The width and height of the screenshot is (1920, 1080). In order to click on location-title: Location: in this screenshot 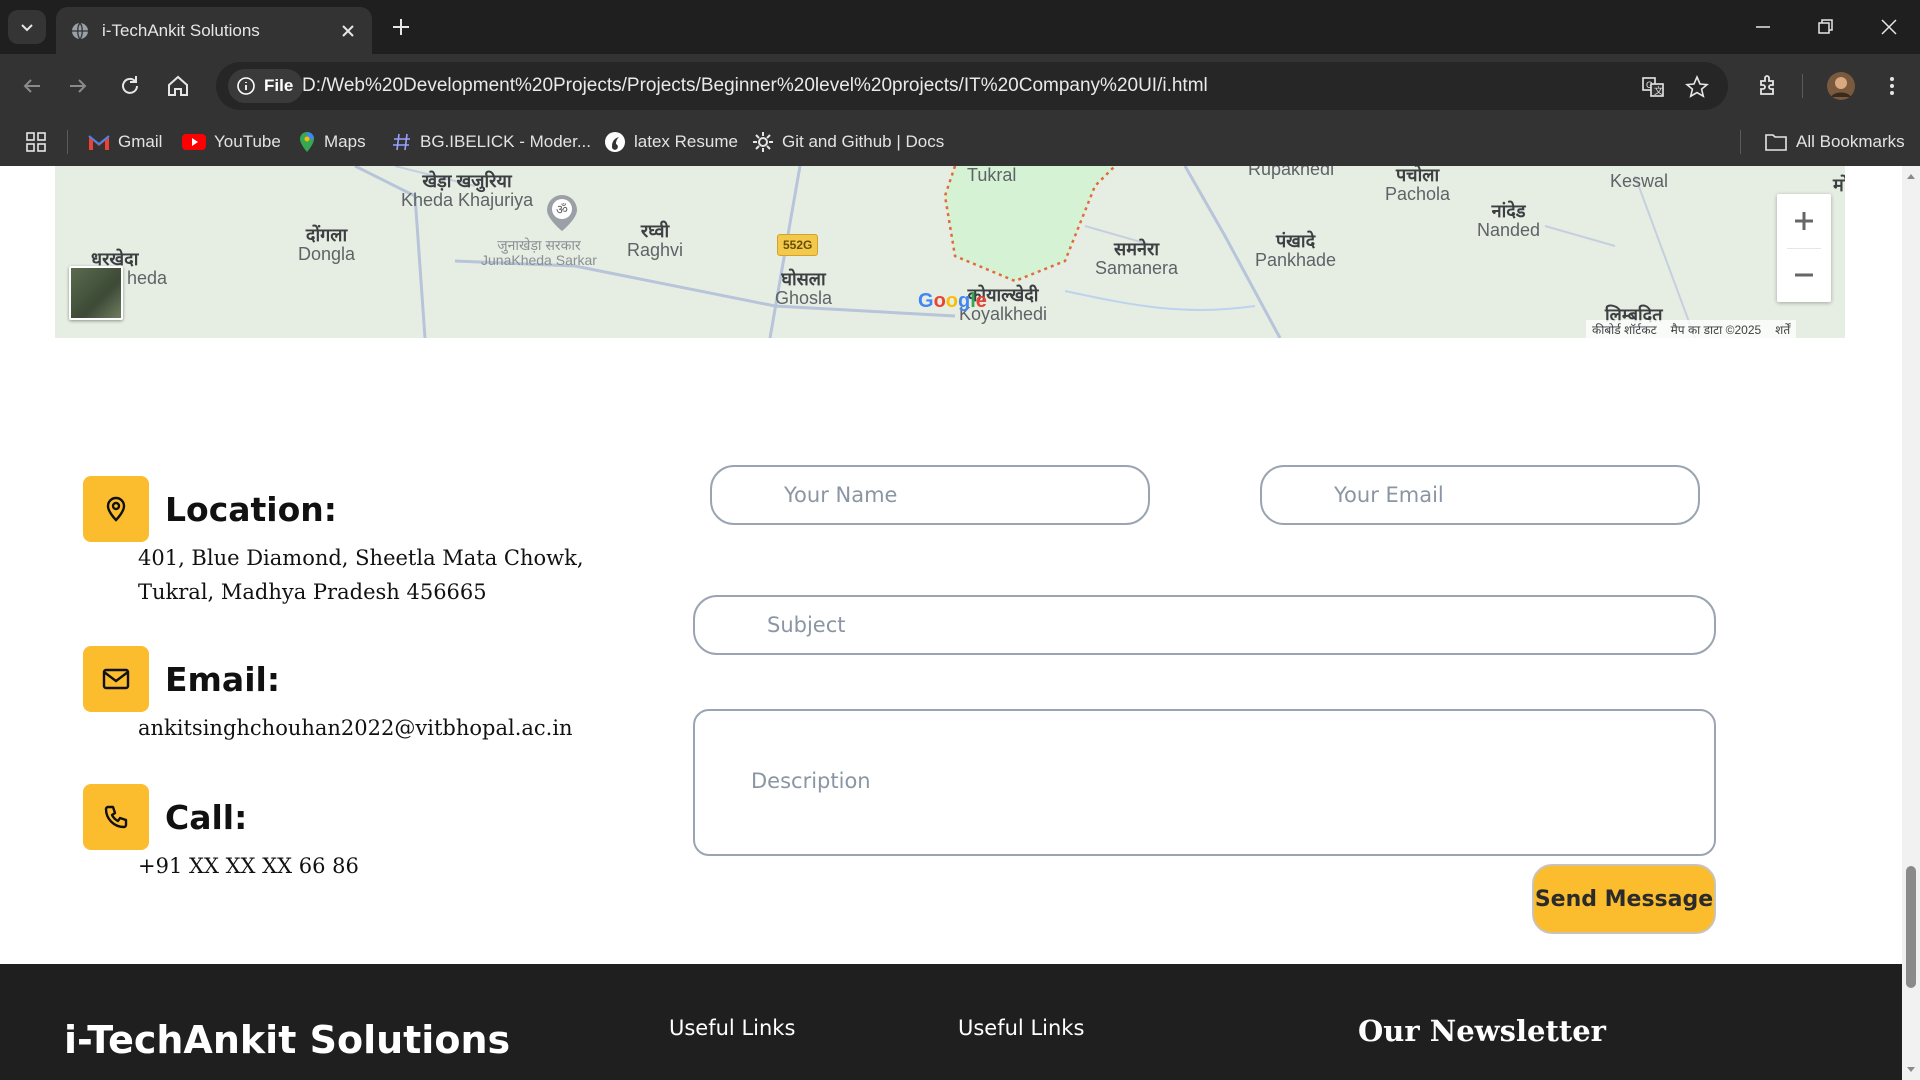, I will do `click(251, 509)`.